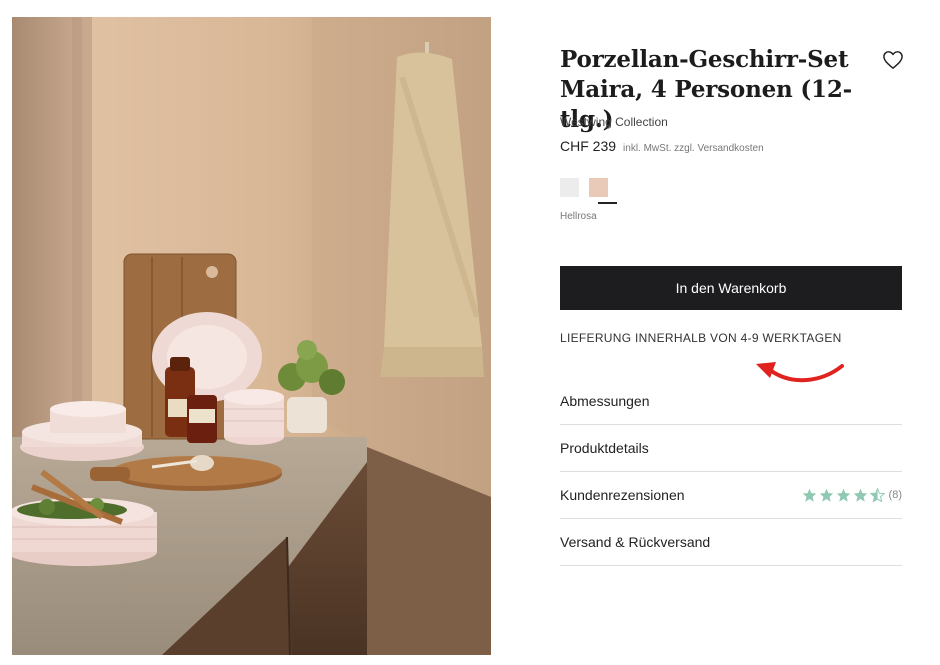 Image resolution: width=940 pixels, height=665 pixels. What do you see at coordinates (622, 495) in the screenshot?
I see `accordion-label: Kundenrezensionen` at bounding box center [622, 495].